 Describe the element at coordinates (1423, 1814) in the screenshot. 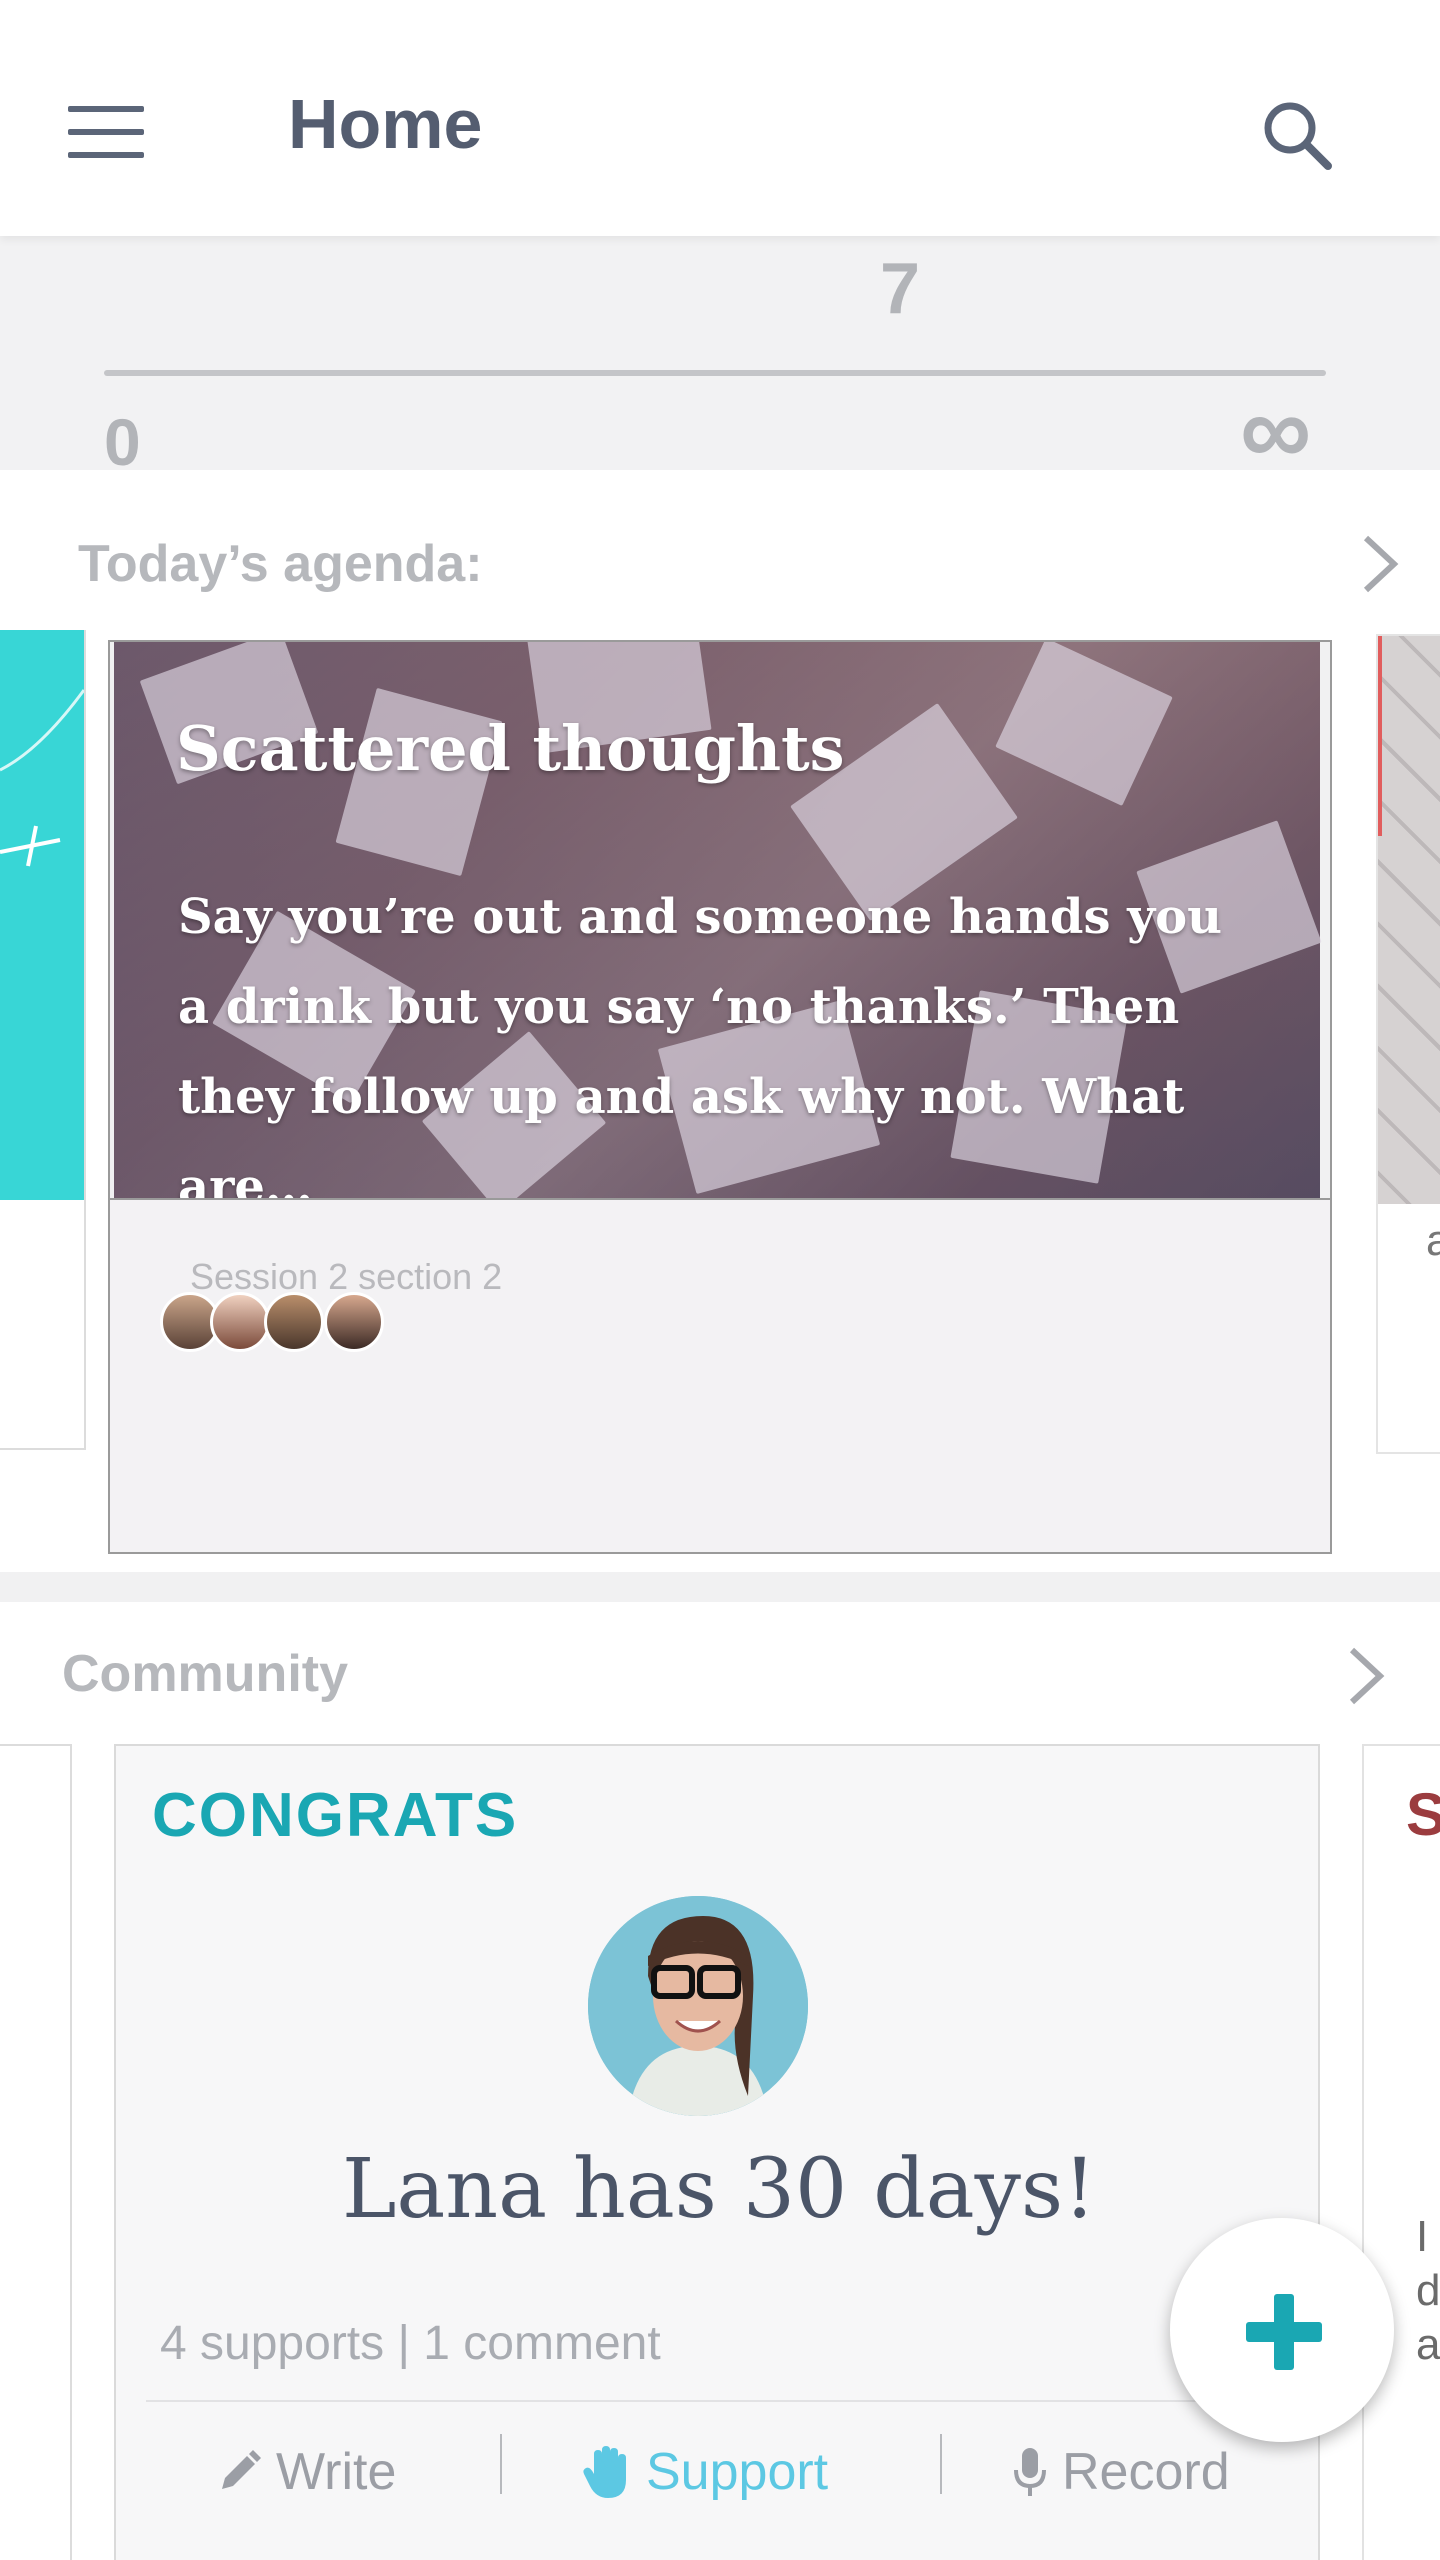

I see `community-card-next-label: S` at that location.